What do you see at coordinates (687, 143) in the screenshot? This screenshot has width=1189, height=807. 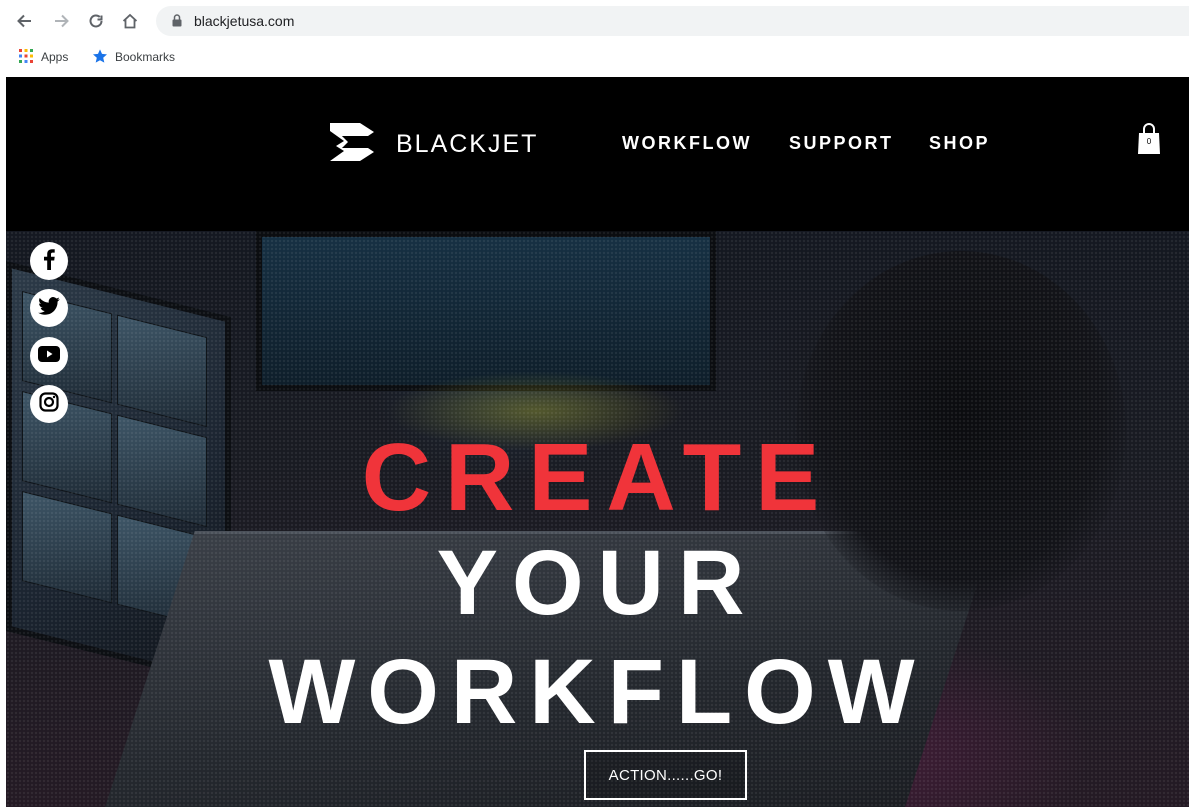 I see `nav-workflow: WORKFLOW` at bounding box center [687, 143].